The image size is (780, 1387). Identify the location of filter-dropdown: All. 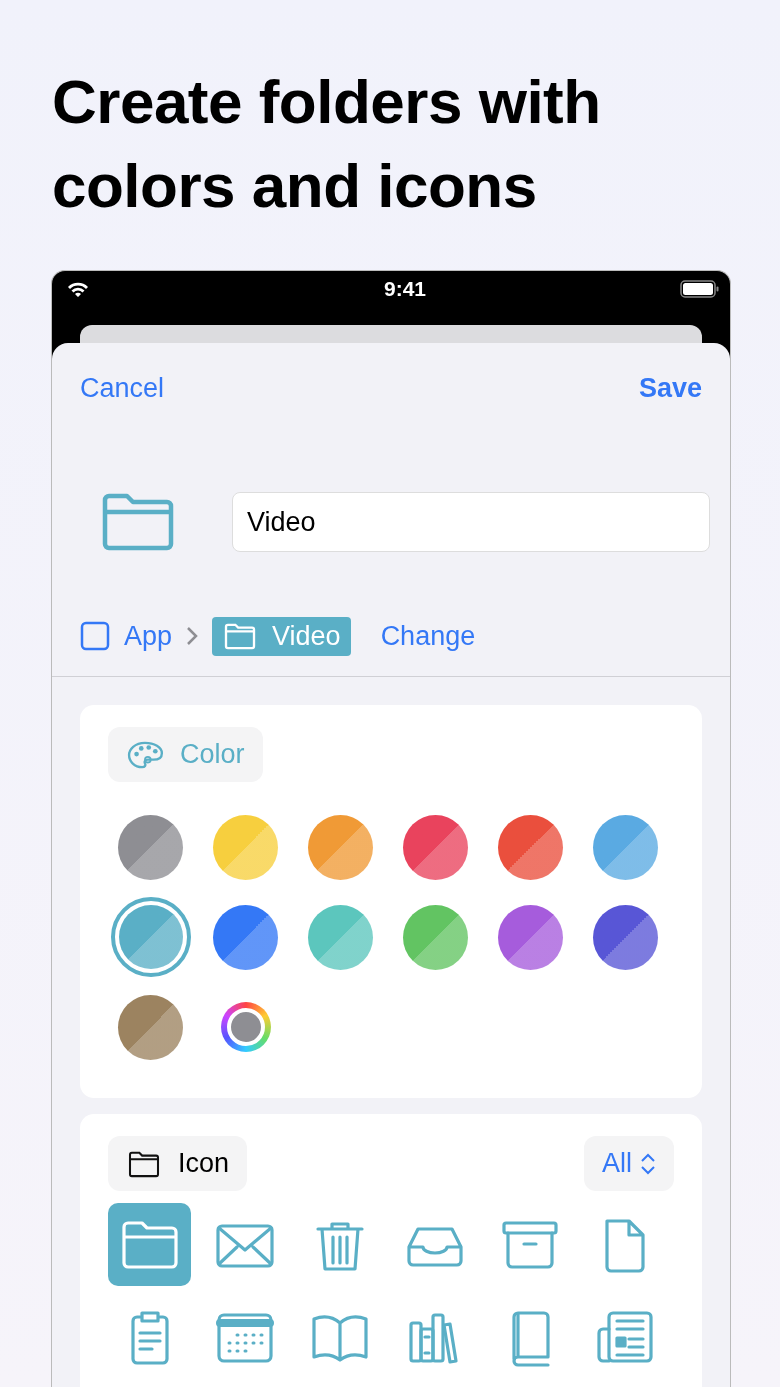
(629, 1163).